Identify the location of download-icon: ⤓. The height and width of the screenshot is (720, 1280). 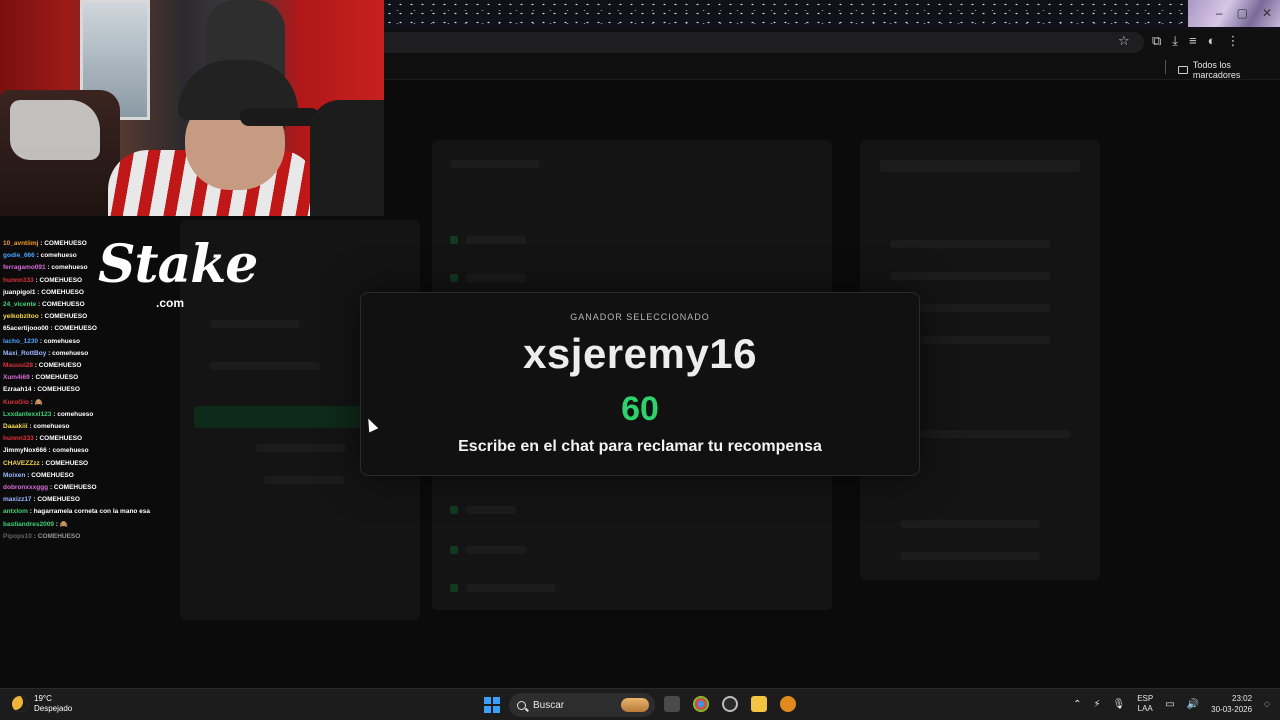
(1175, 41).